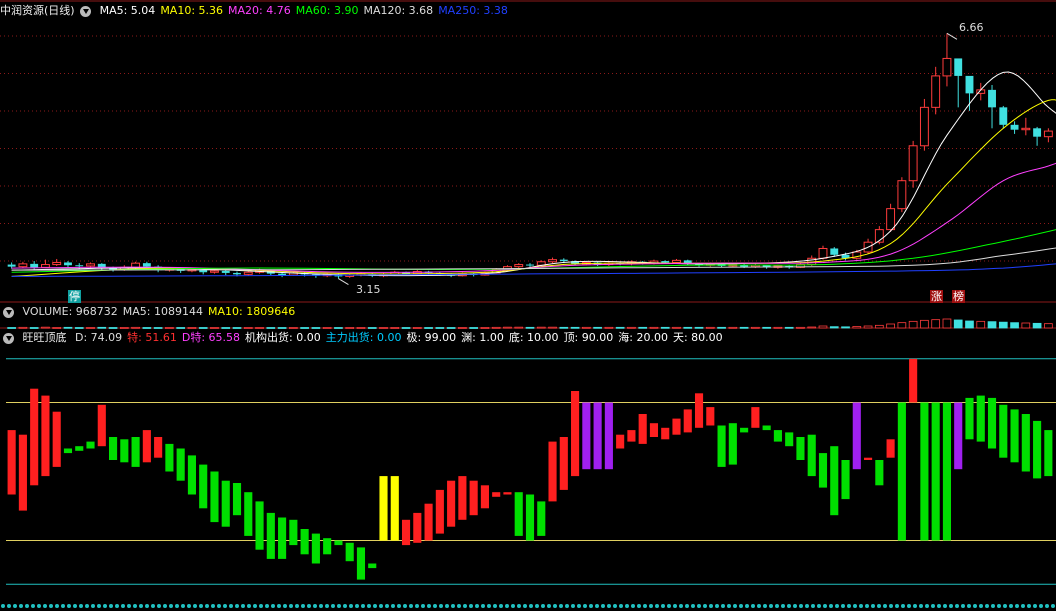 The width and height of the screenshot is (1056, 611). I want to click on badge-suspend: 停, so click(74, 296).